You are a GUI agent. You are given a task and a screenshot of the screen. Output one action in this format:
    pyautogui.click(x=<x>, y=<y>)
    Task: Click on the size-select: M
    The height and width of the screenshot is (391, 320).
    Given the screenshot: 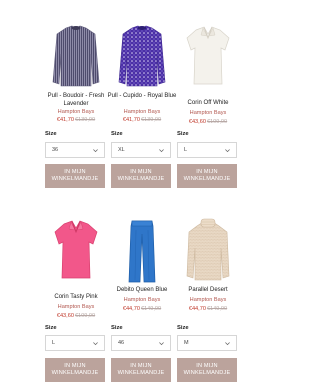 What is the action you would take?
    pyautogui.click(x=207, y=343)
    